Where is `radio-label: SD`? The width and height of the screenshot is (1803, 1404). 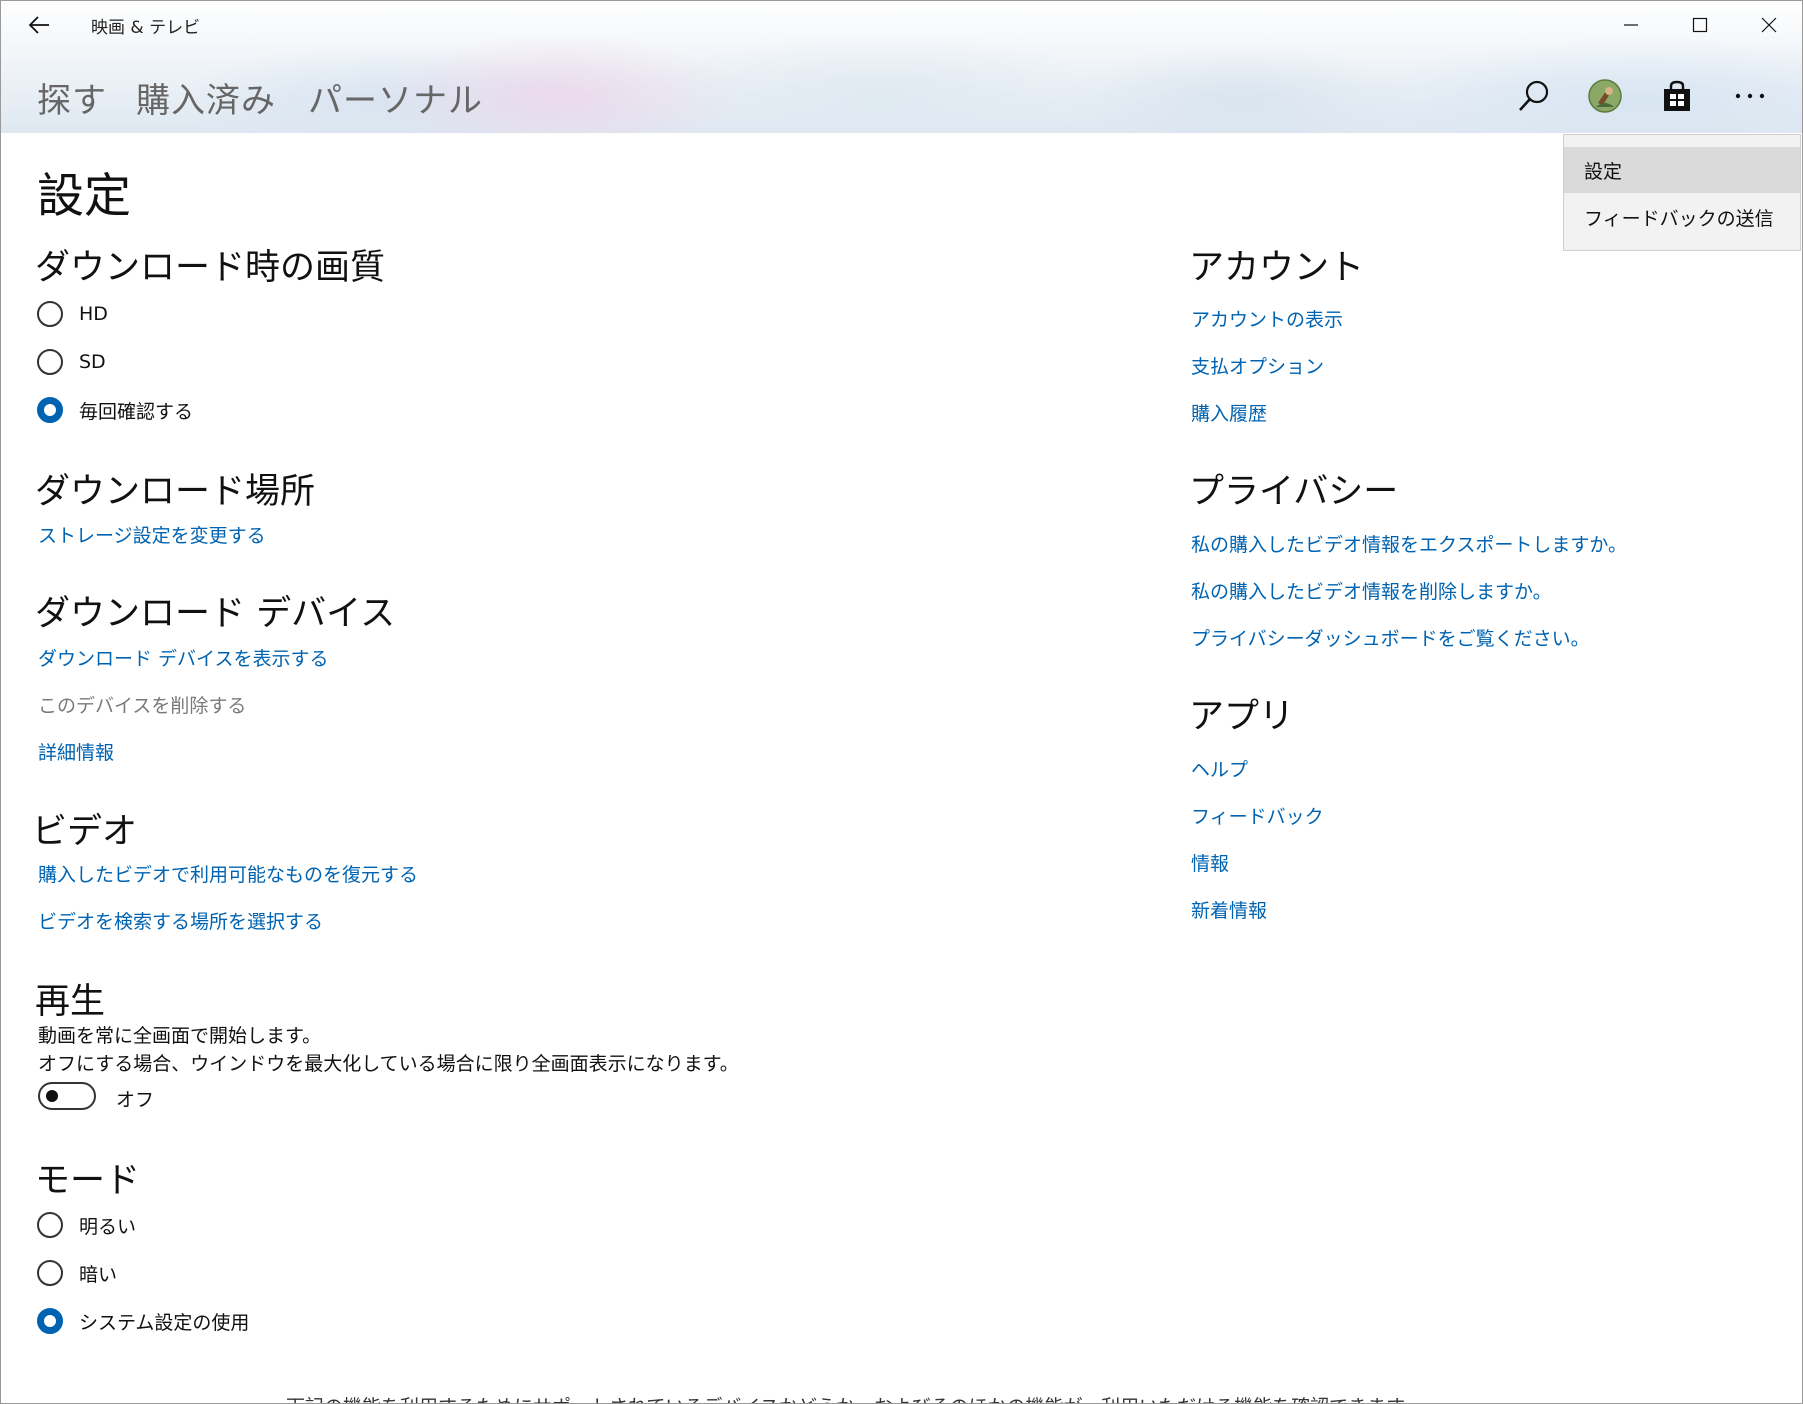 radio-label: SD is located at coordinates (92, 362).